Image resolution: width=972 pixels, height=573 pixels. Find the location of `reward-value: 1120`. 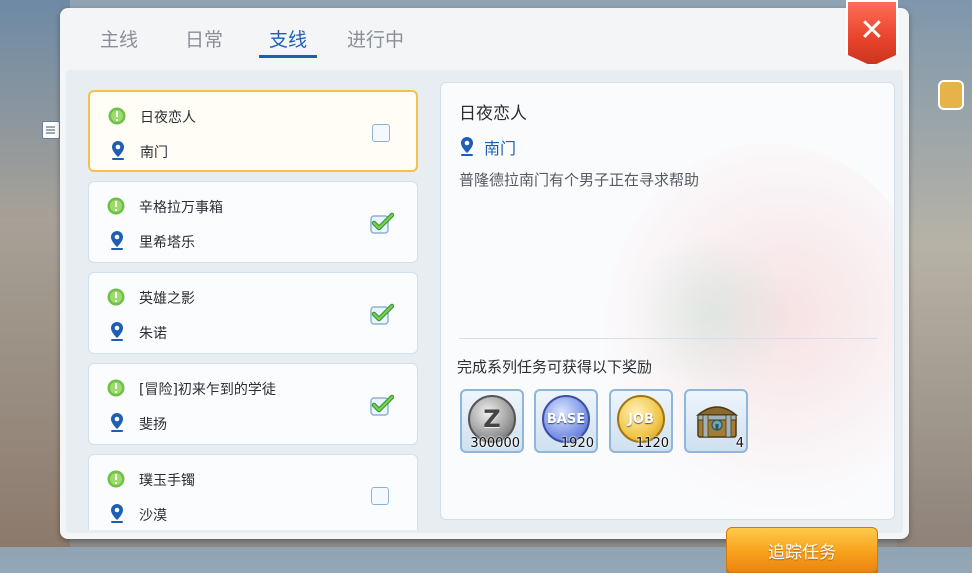

reward-value: 1120 is located at coordinates (652, 443).